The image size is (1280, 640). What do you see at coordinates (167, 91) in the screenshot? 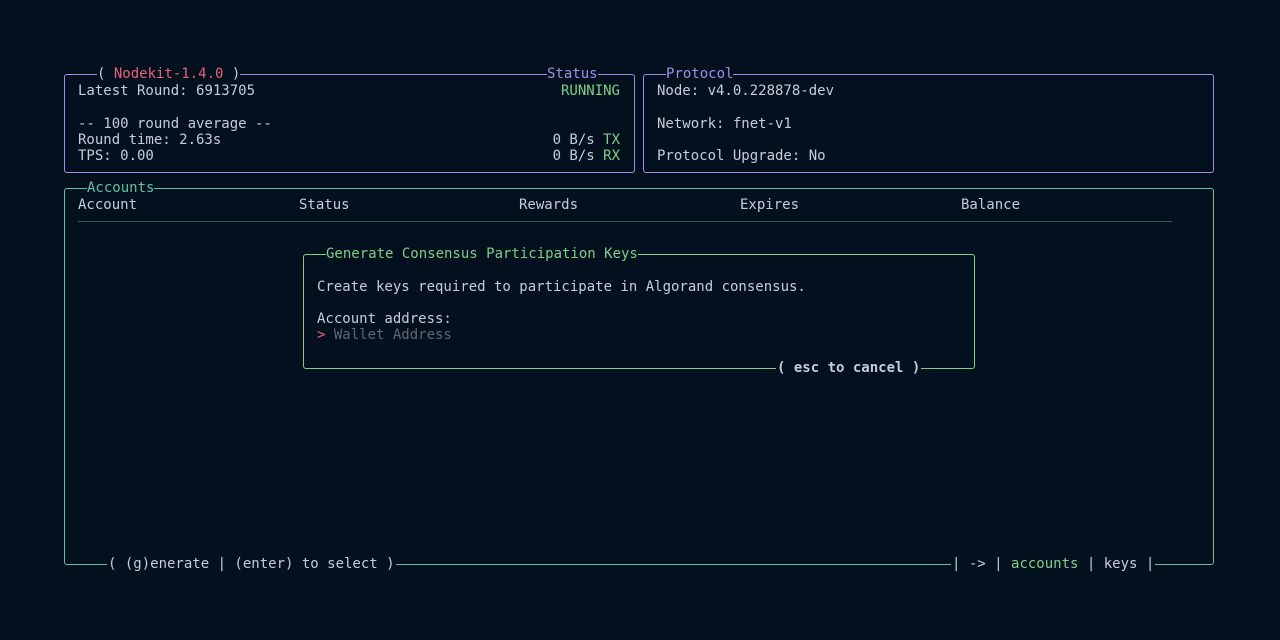
I see `latest-round: Latest Round: 6913705` at bounding box center [167, 91].